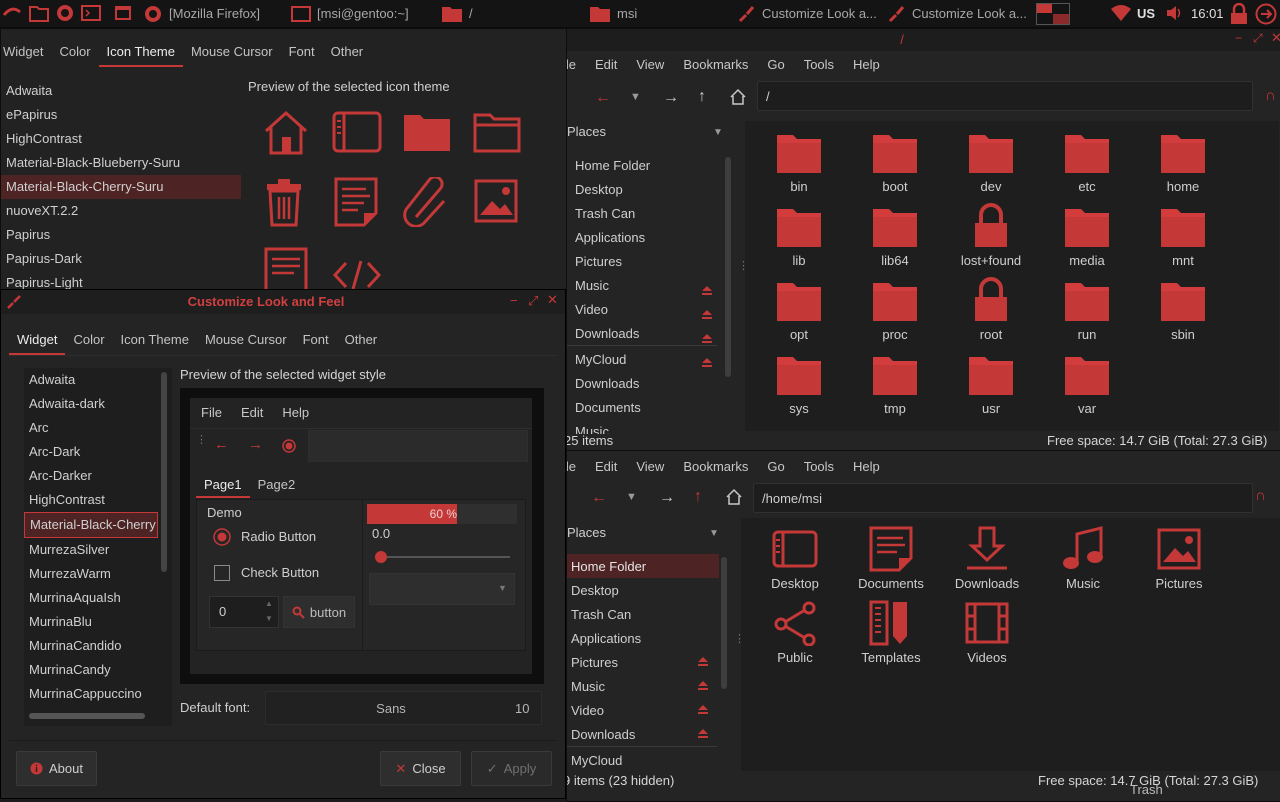  I want to click on preview-button: button, so click(319, 612).